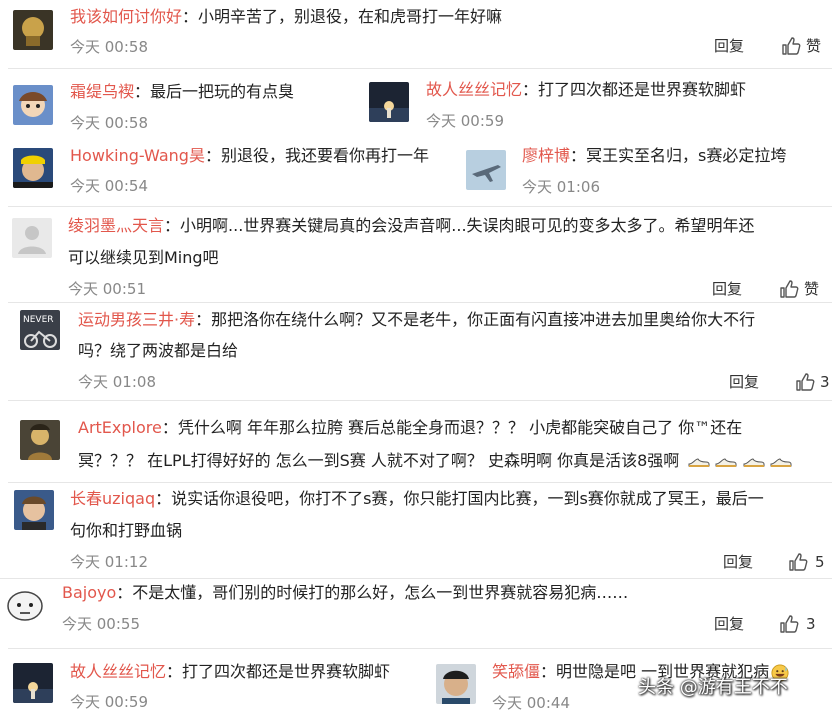 Image resolution: width=832 pixels, height=717 pixels. I want to click on comment-username: Bajoyo, so click(89, 592).